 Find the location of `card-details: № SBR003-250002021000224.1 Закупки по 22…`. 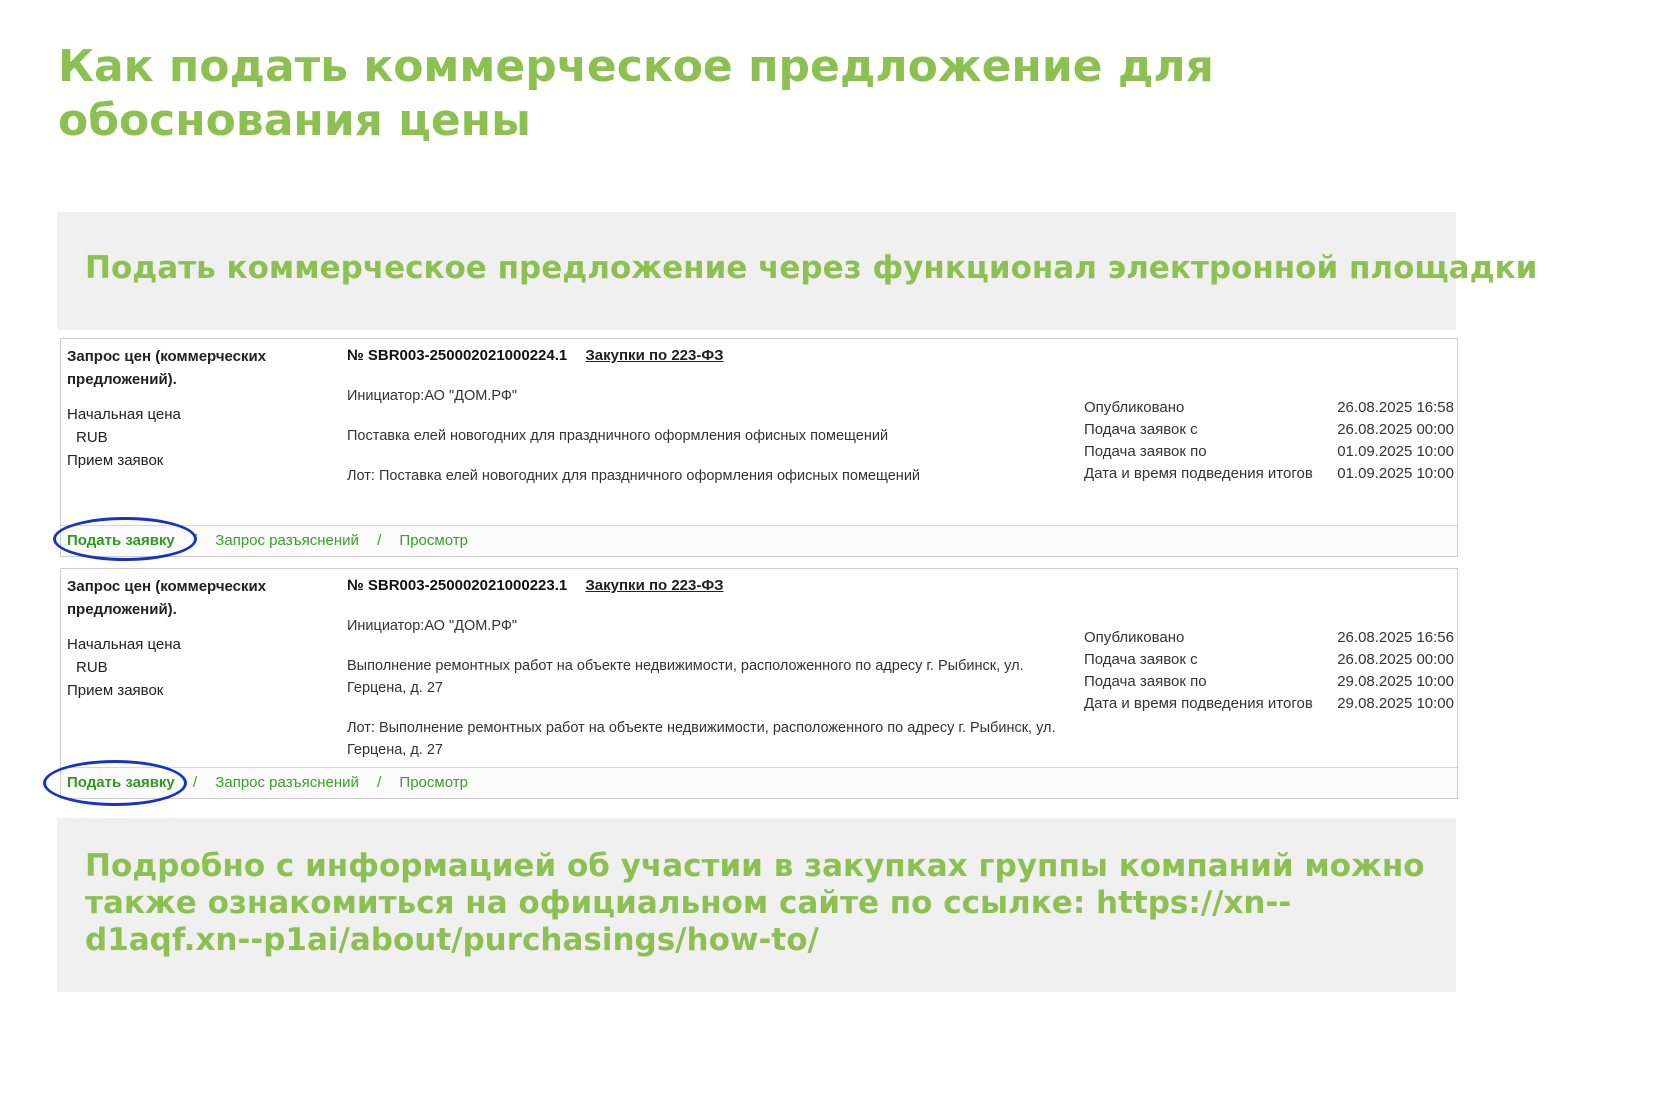

card-details: № SBR003-250002021000224.1 Закупки по 22… is located at coordinates (707, 416).